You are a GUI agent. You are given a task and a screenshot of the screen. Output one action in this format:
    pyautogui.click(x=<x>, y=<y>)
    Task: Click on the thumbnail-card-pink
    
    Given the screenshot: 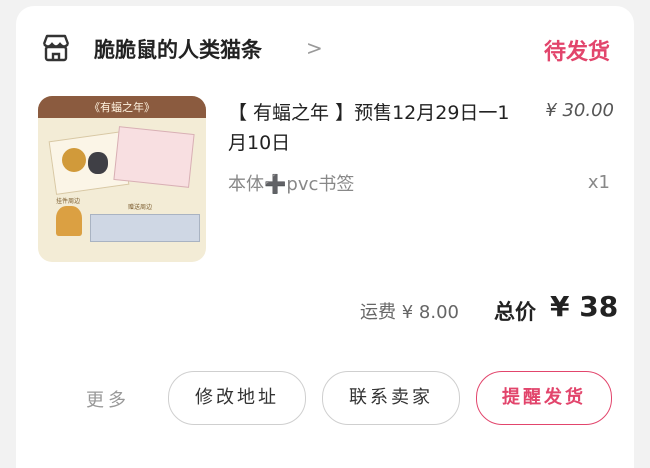 What is the action you would take?
    pyautogui.click(x=154, y=157)
    